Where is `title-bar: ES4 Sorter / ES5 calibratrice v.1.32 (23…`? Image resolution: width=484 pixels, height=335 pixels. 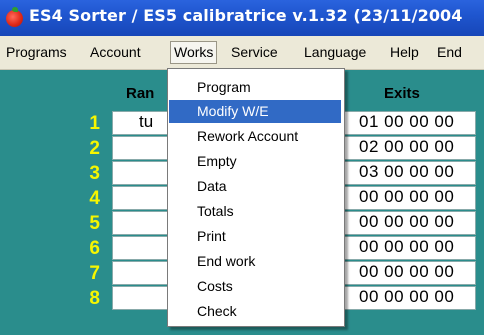 title-bar: ES4 Sorter / ES5 calibratrice v.1.32 (23… is located at coordinates (242, 18).